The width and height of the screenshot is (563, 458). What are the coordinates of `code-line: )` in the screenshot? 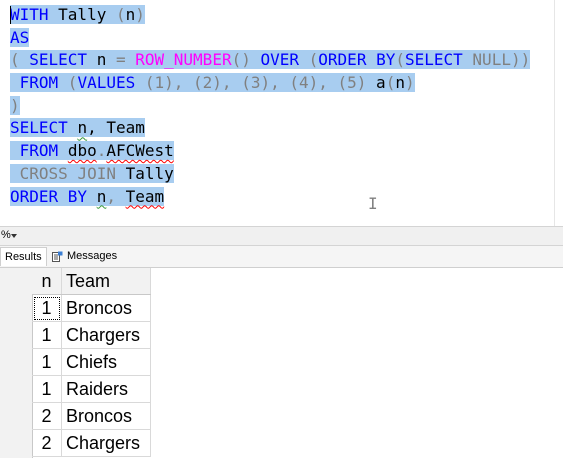 It's located at (270, 106).